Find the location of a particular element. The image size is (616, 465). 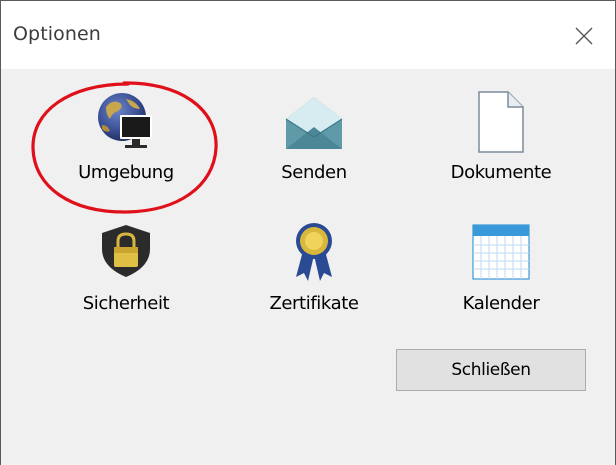

tile-senden: Senden is located at coordinates (314, 143).